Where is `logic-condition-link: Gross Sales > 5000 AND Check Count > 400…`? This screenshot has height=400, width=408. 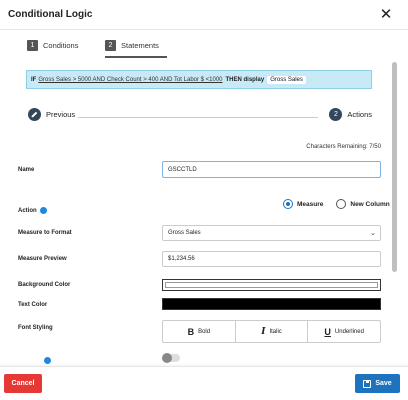
logic-condition-link: Gross Sales > 5000 AND Check Count > 400… is located at coordinates (130, 80).